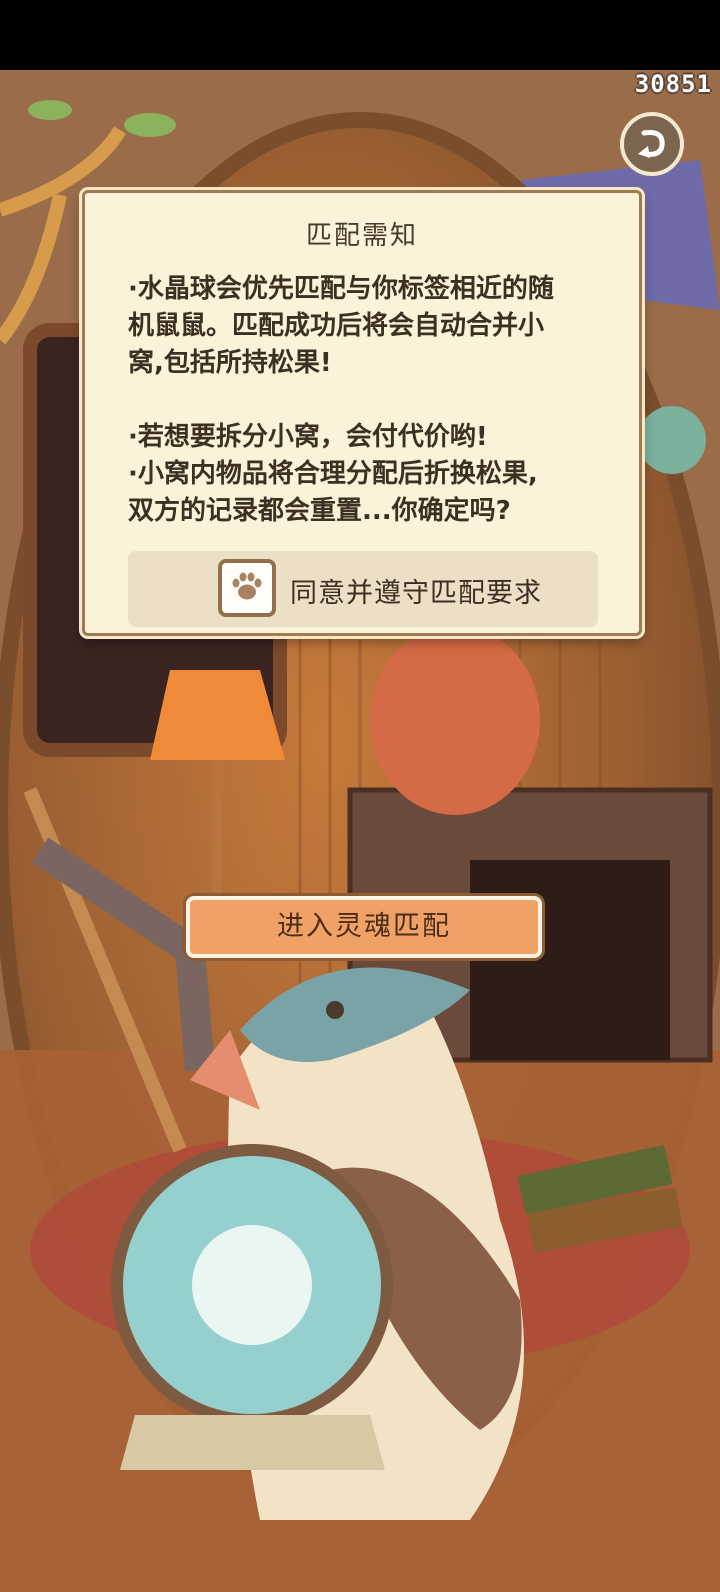 The height and width of the screenshot is (1592, 720). I want to click on status-bar, so click(360, 35).